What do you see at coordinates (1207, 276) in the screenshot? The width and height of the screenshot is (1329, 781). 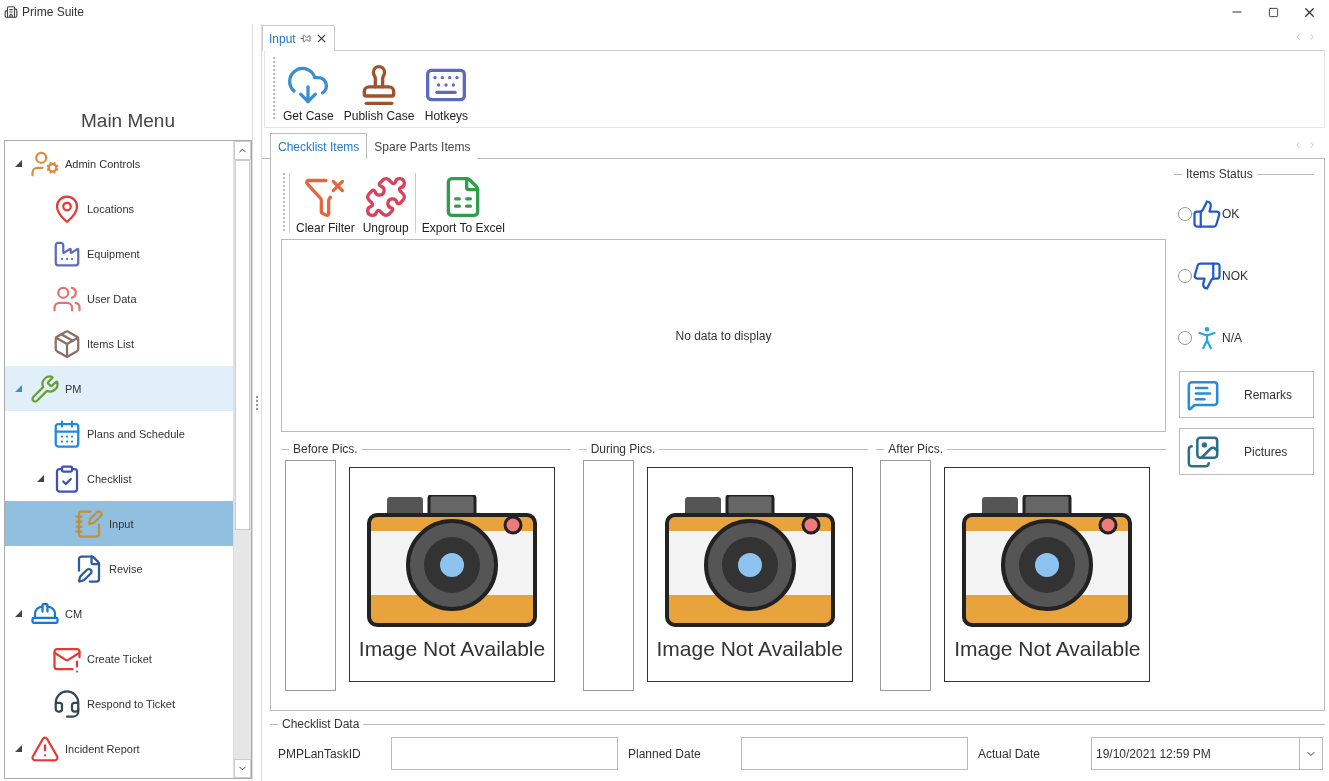 I see `thumbs-down-icon` at bounding box center [1207, 276].